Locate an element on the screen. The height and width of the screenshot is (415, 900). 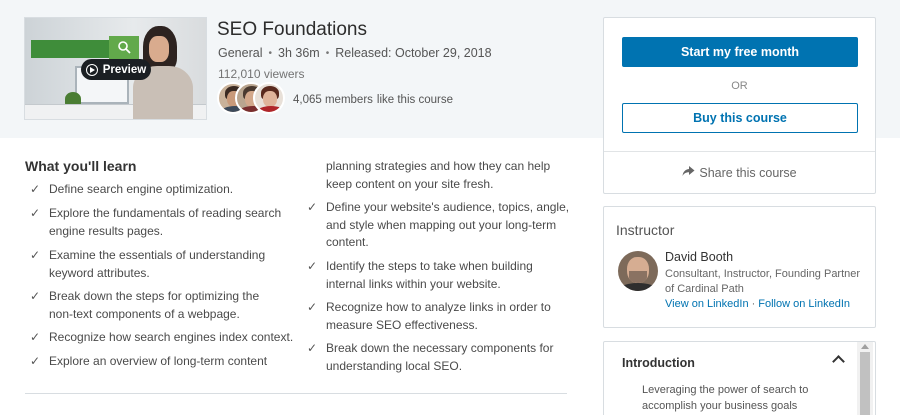
section-divider is located at coordinates (296, 393).